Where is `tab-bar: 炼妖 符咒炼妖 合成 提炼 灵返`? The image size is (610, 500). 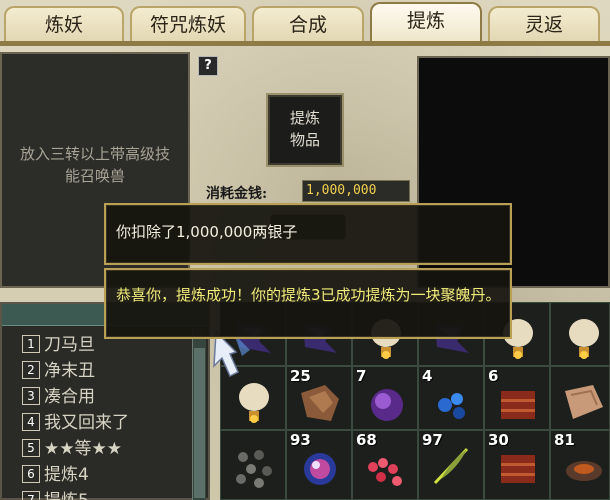
tab-bar: 炼妖 符咒炼妖 合成 提炼 灵返 is located at coordinates (305, 23).